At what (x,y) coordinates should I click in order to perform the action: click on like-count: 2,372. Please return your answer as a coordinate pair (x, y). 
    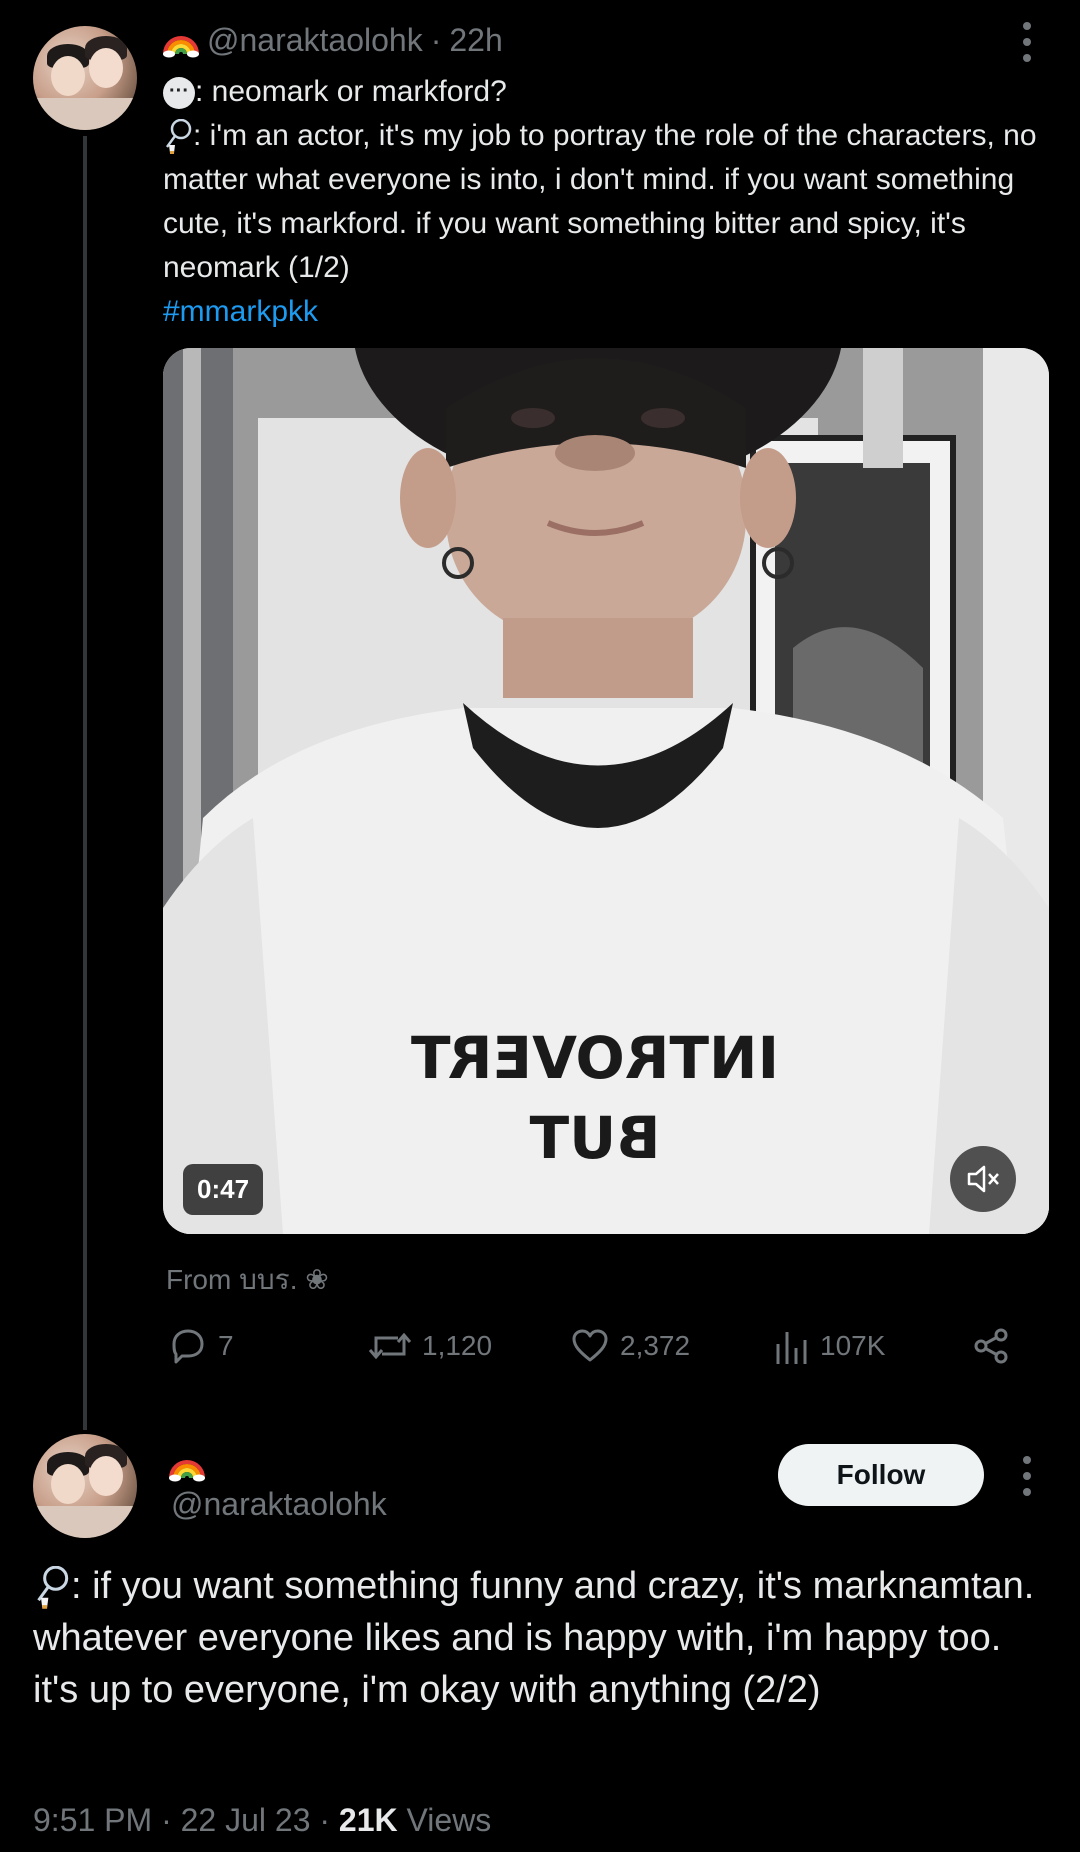
    Looking at the image, I should click on (655, 1345).